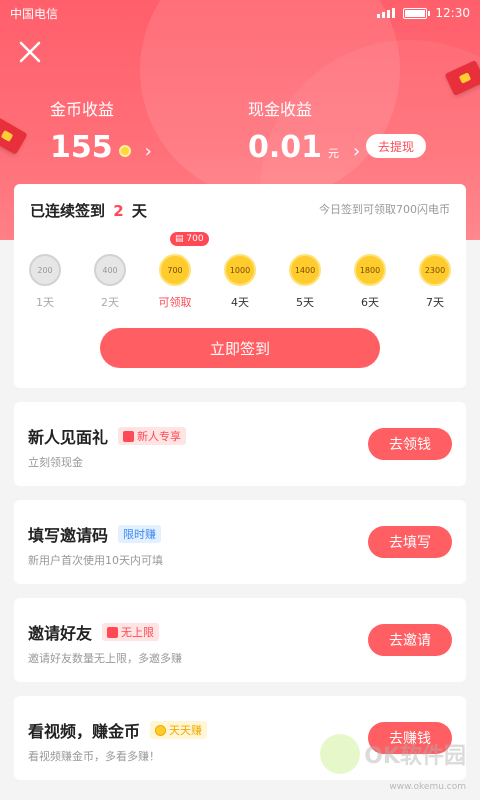 This screenshot has height=800, width=480. Describe the element at coordinates (410, 640) in the screenshot. I see `invite-button: 去邀请` at that location.